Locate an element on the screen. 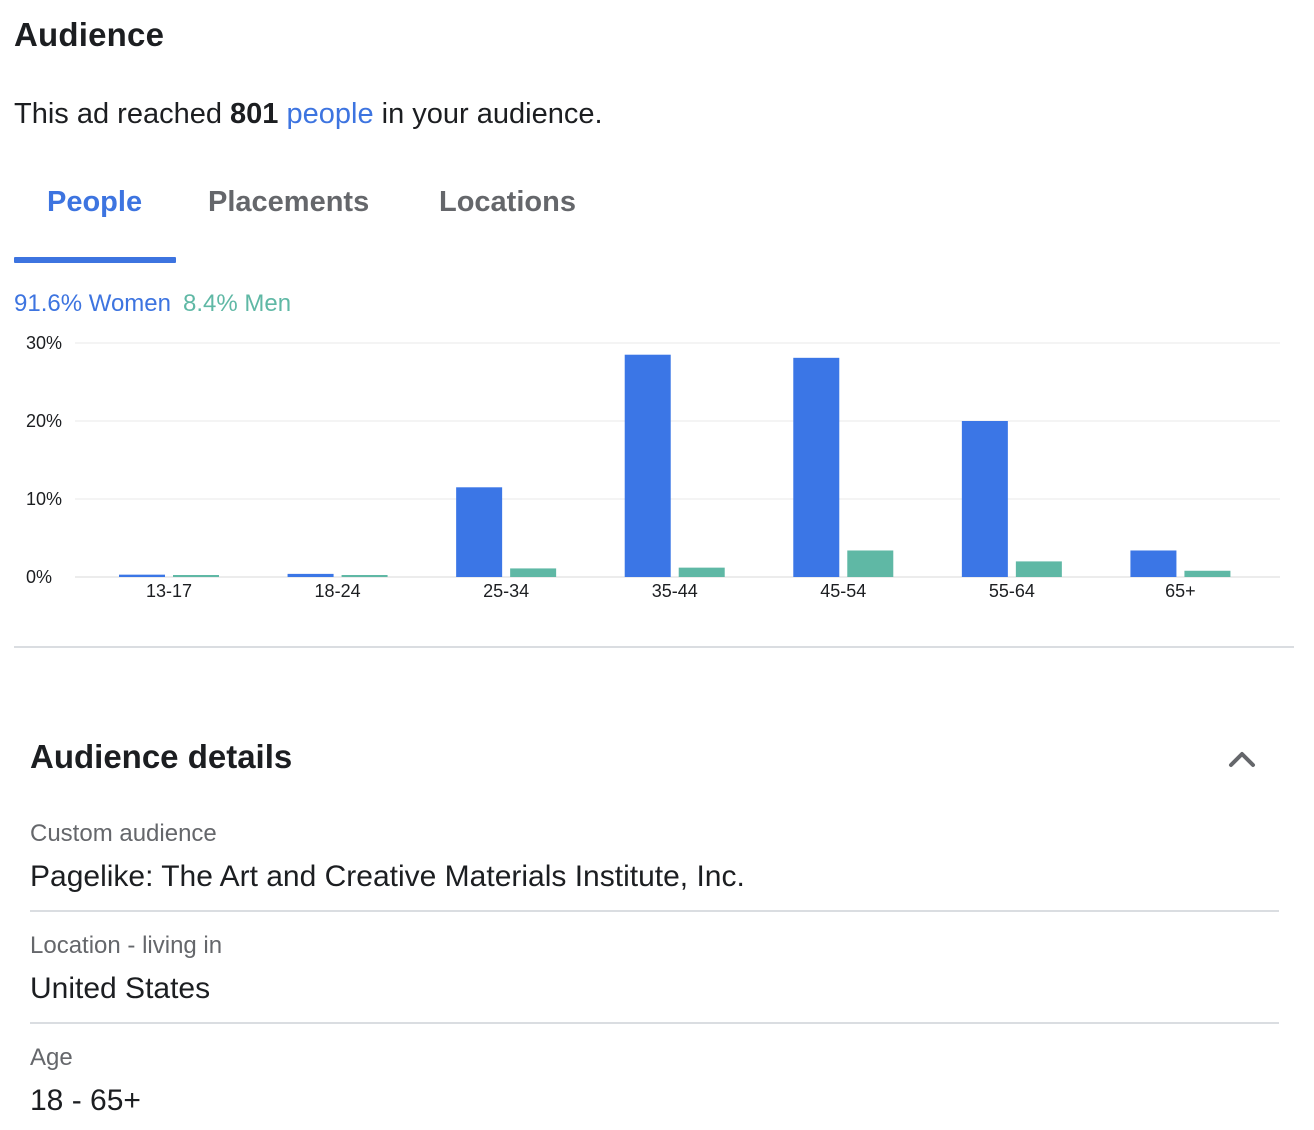 The width and height of the screenshot is (1314, 1130). field-label: Location - living in is located at coordinates (126, 945).